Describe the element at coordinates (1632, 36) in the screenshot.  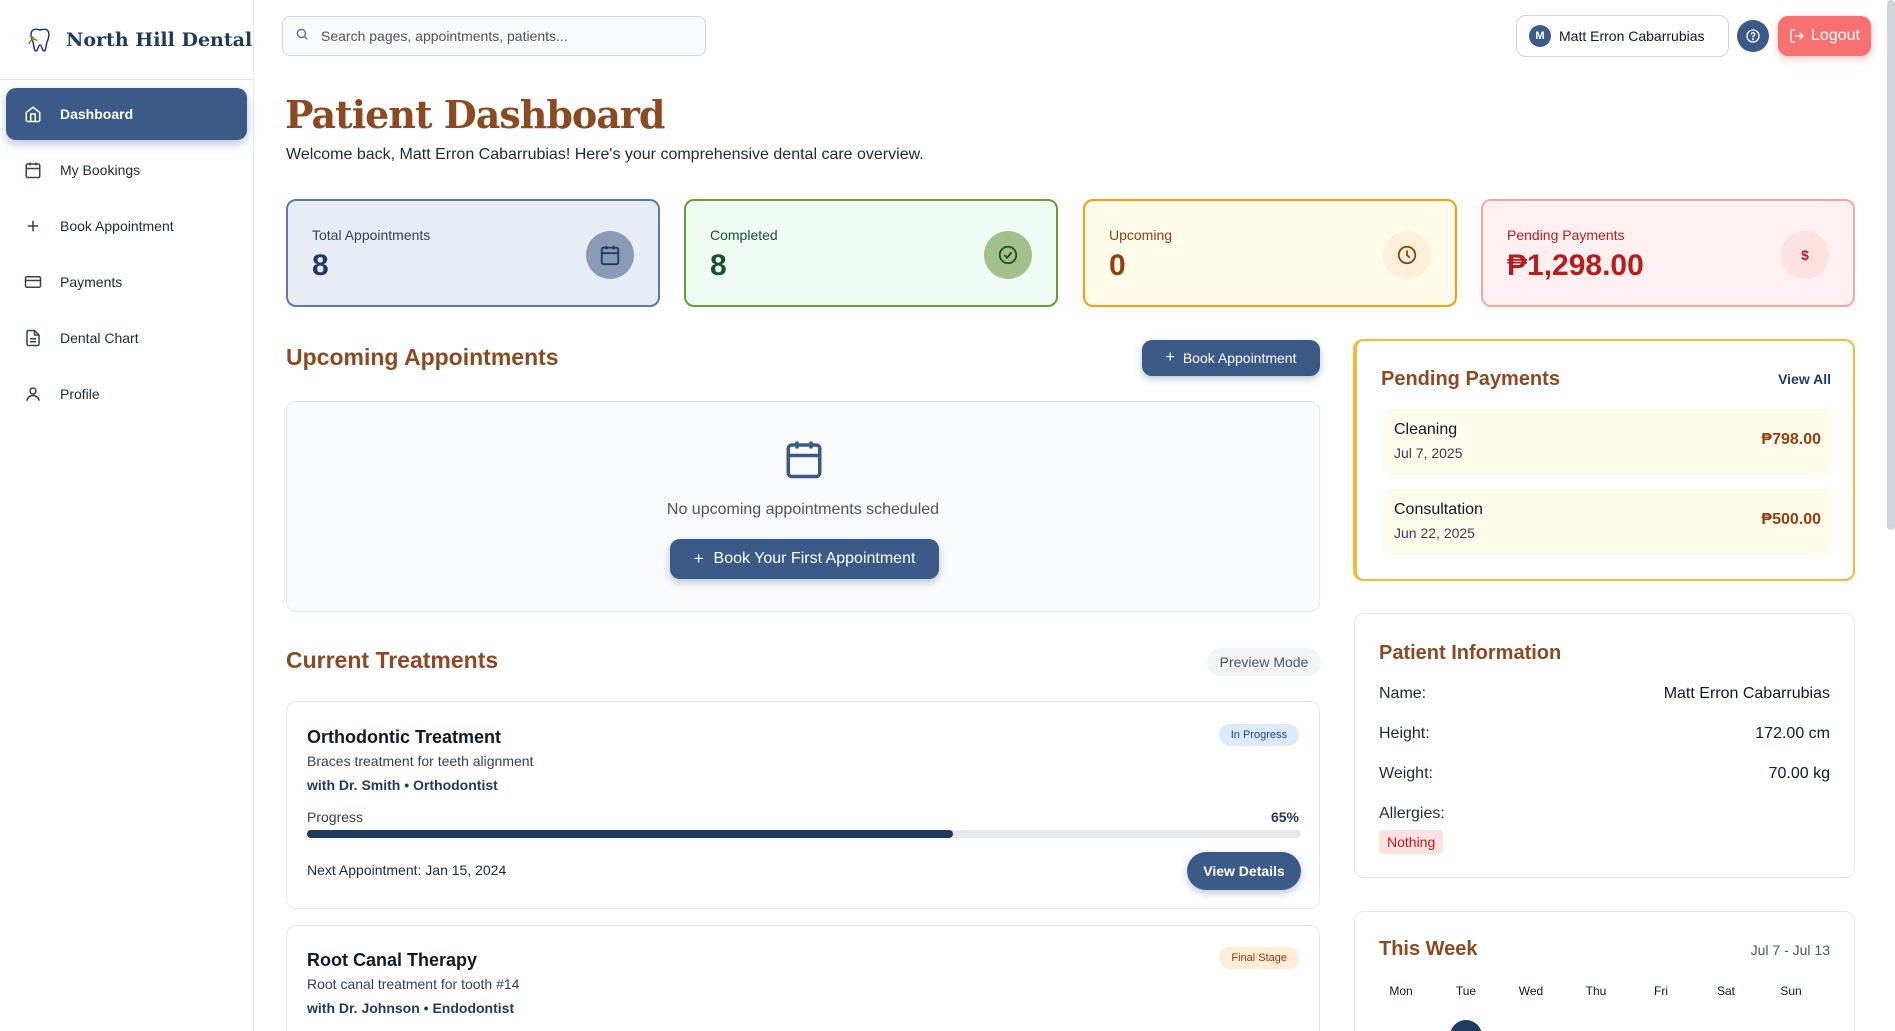
I see `user-name: Matt Erron Cabarrubias` at that location.